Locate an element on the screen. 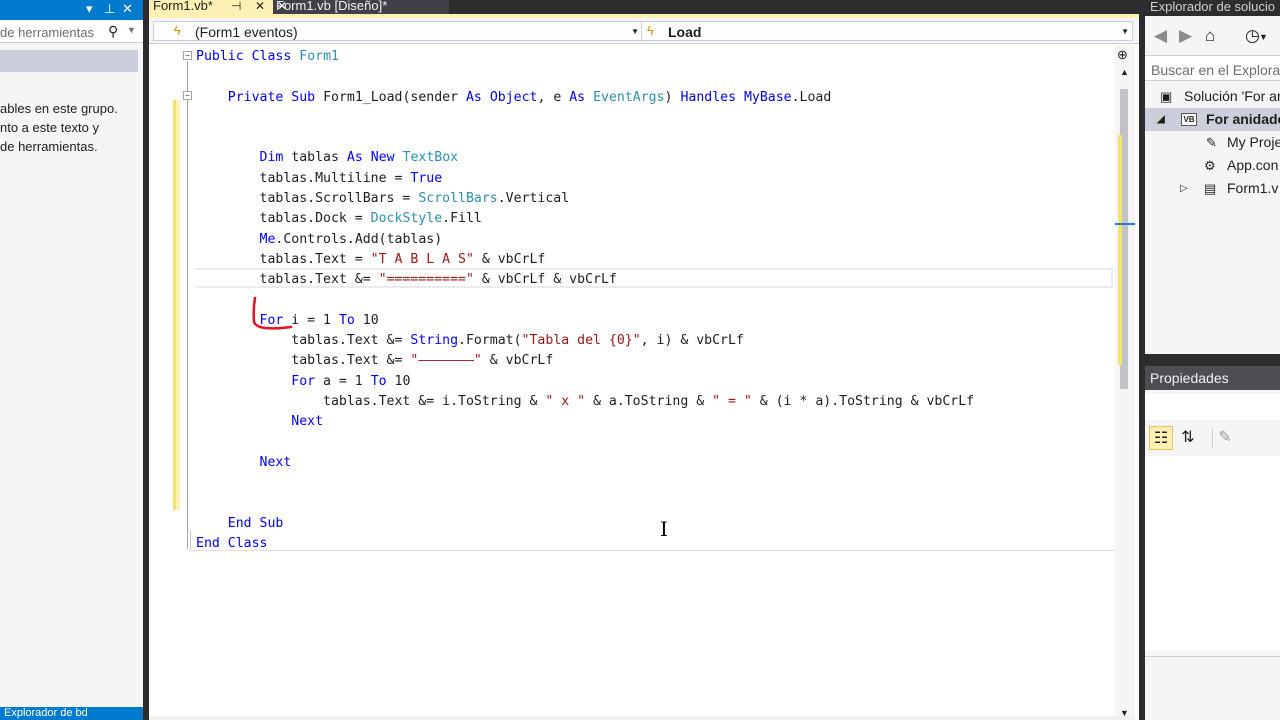 This screenshot has height=720, width=1280. collapse-sub-icon: − is located at coordinates (187, 95).